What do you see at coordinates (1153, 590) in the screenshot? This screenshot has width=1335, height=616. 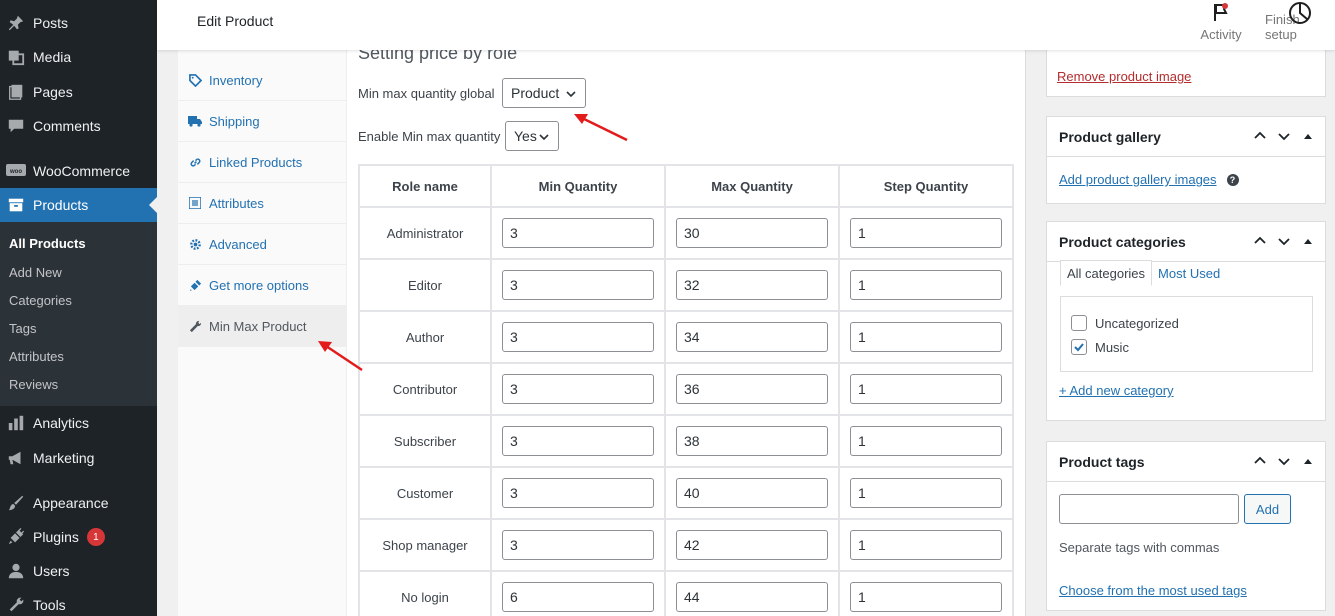 I see `choose-most-used-tags-link: Choose from the most used tags` at bounding box center [1153, 590].